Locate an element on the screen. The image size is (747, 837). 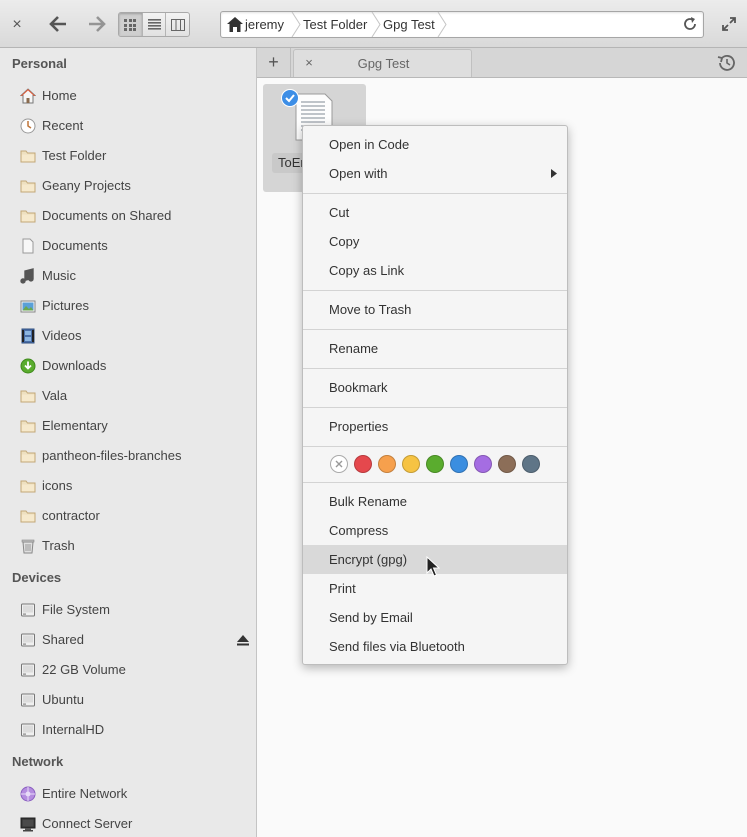
sidebar-item-label: Connect Server is located at coordinates (87, 823).